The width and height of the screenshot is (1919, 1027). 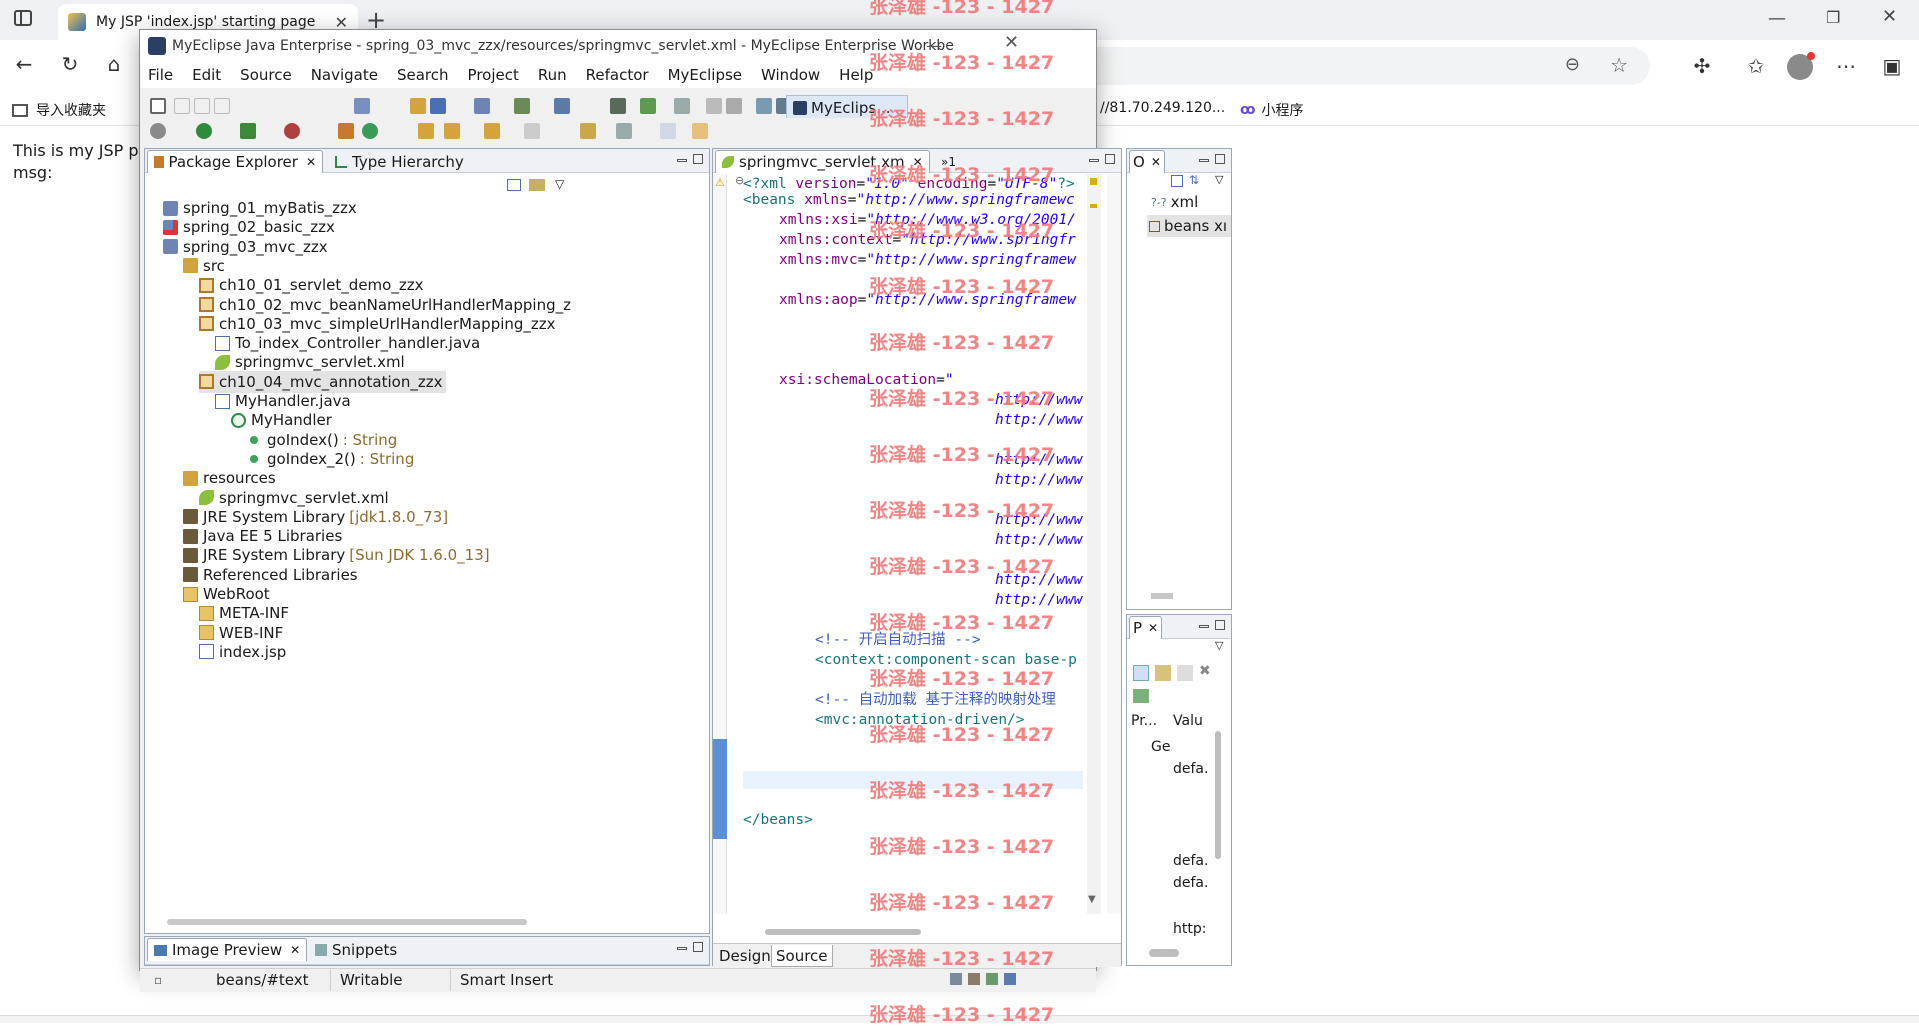 I want to click on run-icon, so click(x=204, y=131).